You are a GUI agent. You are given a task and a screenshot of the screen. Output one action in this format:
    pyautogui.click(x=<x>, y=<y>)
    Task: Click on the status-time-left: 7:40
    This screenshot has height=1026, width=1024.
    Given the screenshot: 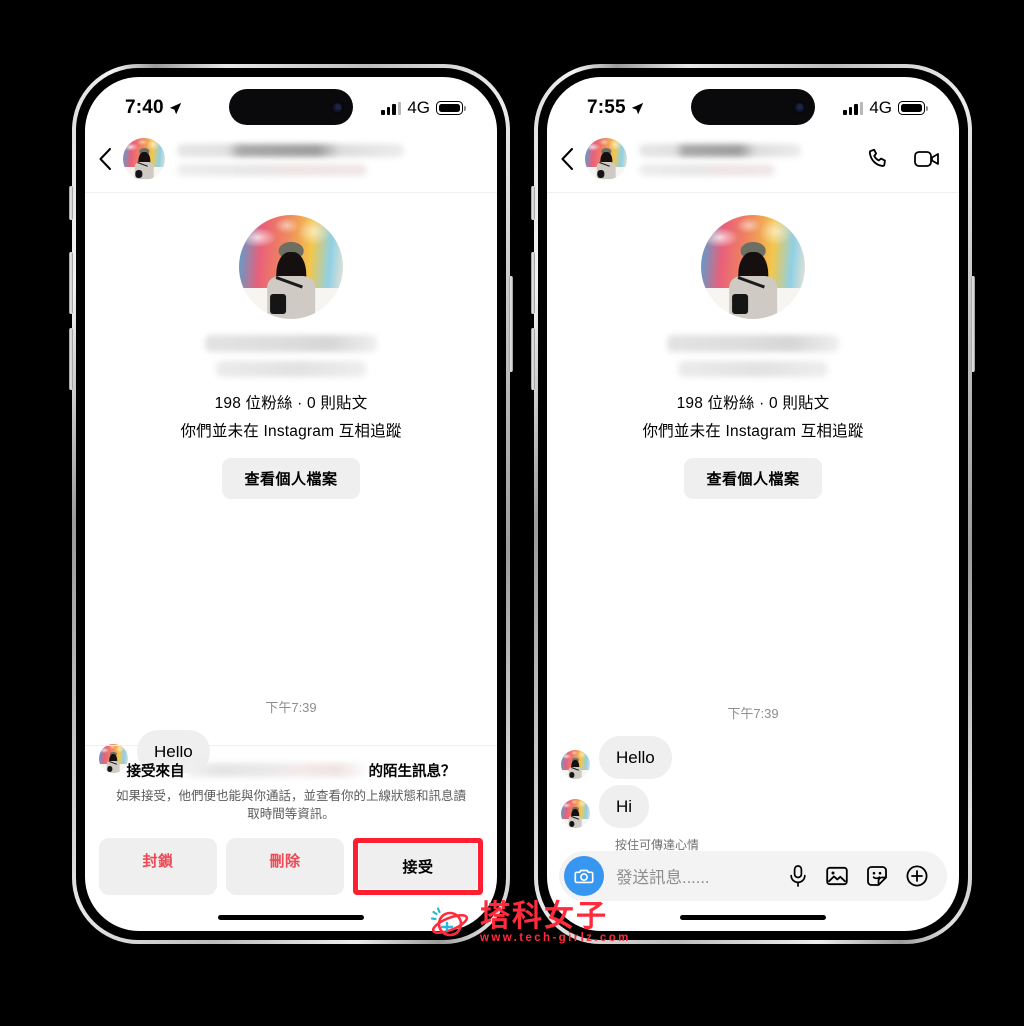 What is the action you would take?
    pyautogui.click(x=144, y=107)
    